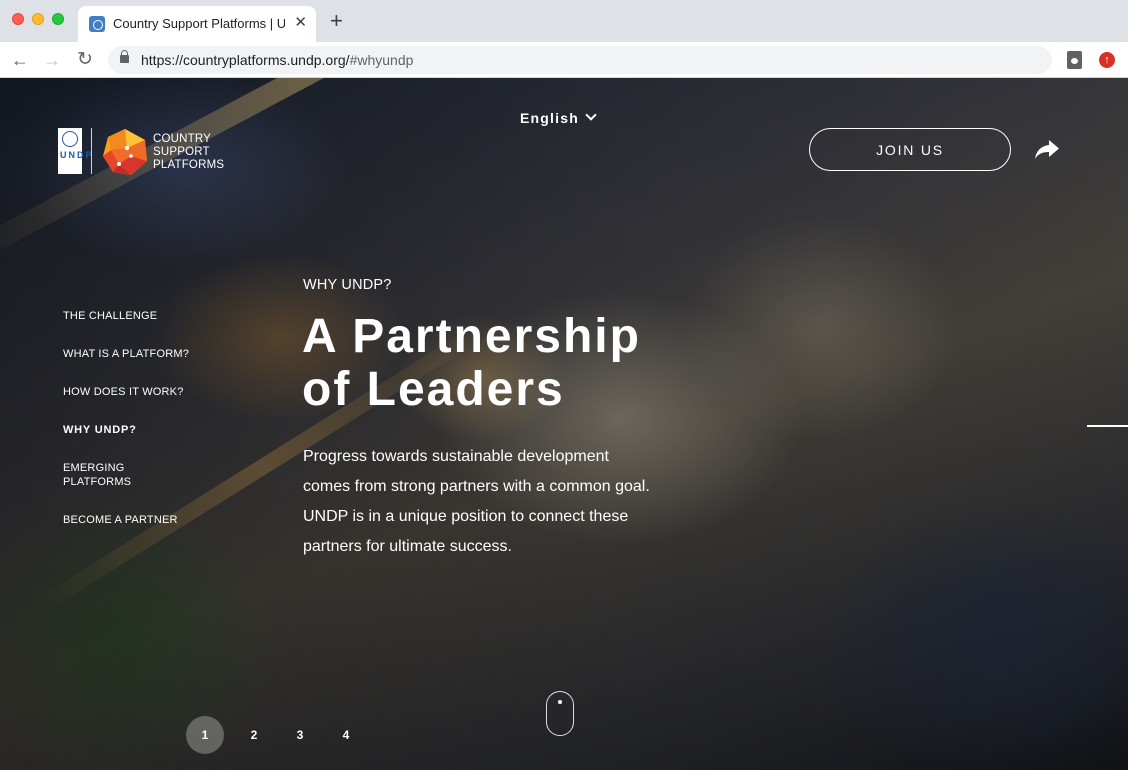 The height and width of the screenshot is (770, 1128). What do you see at coordinates (125, 152) in the screenshot?
I see `csp-polygon-mark-icon` at bounding box center [125, 152].